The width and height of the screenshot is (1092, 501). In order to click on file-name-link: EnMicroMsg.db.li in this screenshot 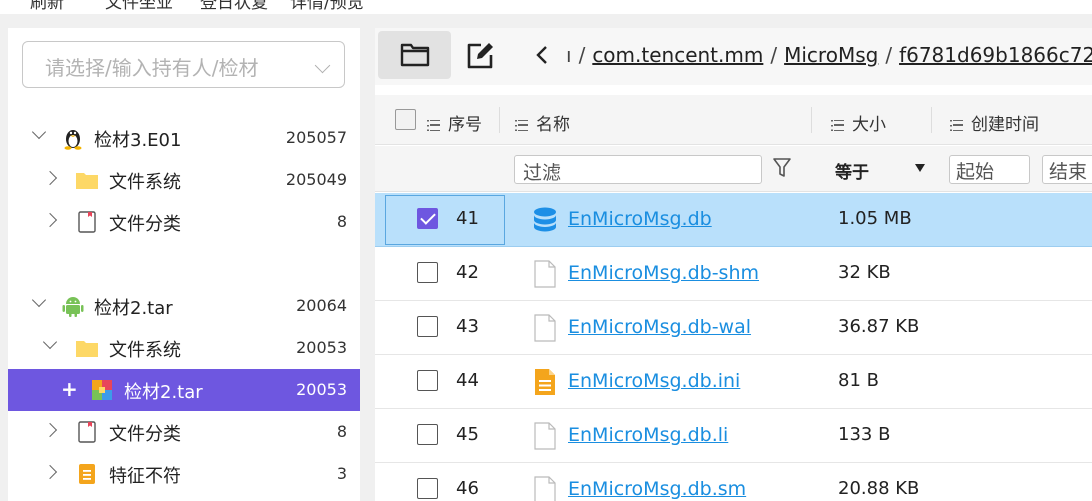, I will do `click(648, 435)`.